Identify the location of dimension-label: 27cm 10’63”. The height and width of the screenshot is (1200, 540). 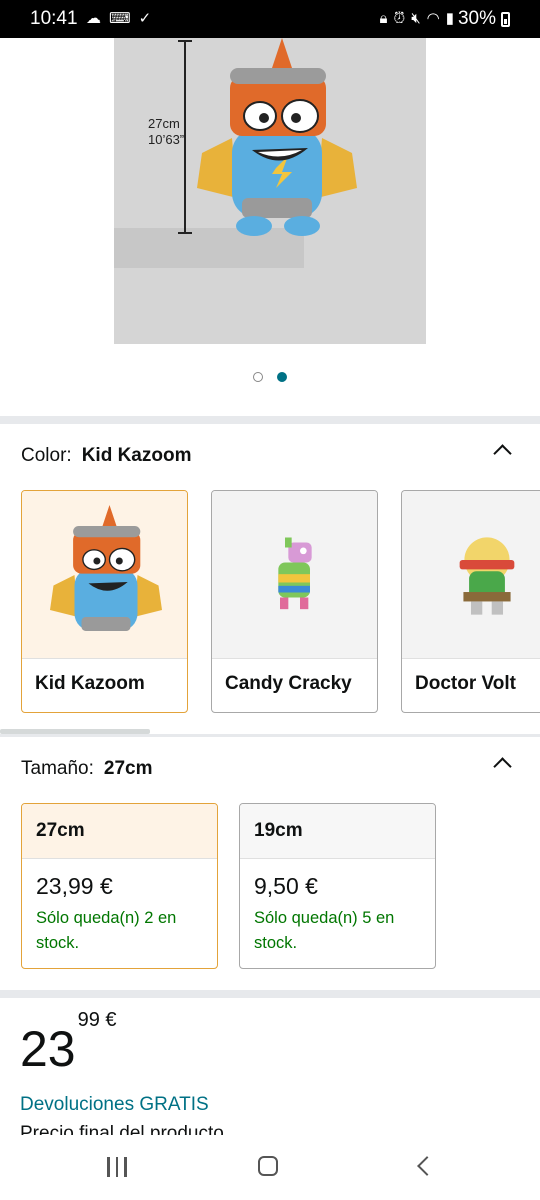
(166, 131).